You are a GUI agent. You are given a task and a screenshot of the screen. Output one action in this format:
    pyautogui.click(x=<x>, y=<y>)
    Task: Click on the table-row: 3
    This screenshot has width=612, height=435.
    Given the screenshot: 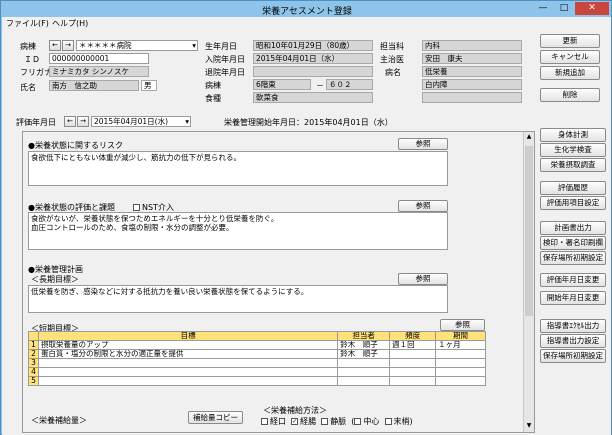 What is the action you would take?
    pyautogui.click(x=257, y=363)
    